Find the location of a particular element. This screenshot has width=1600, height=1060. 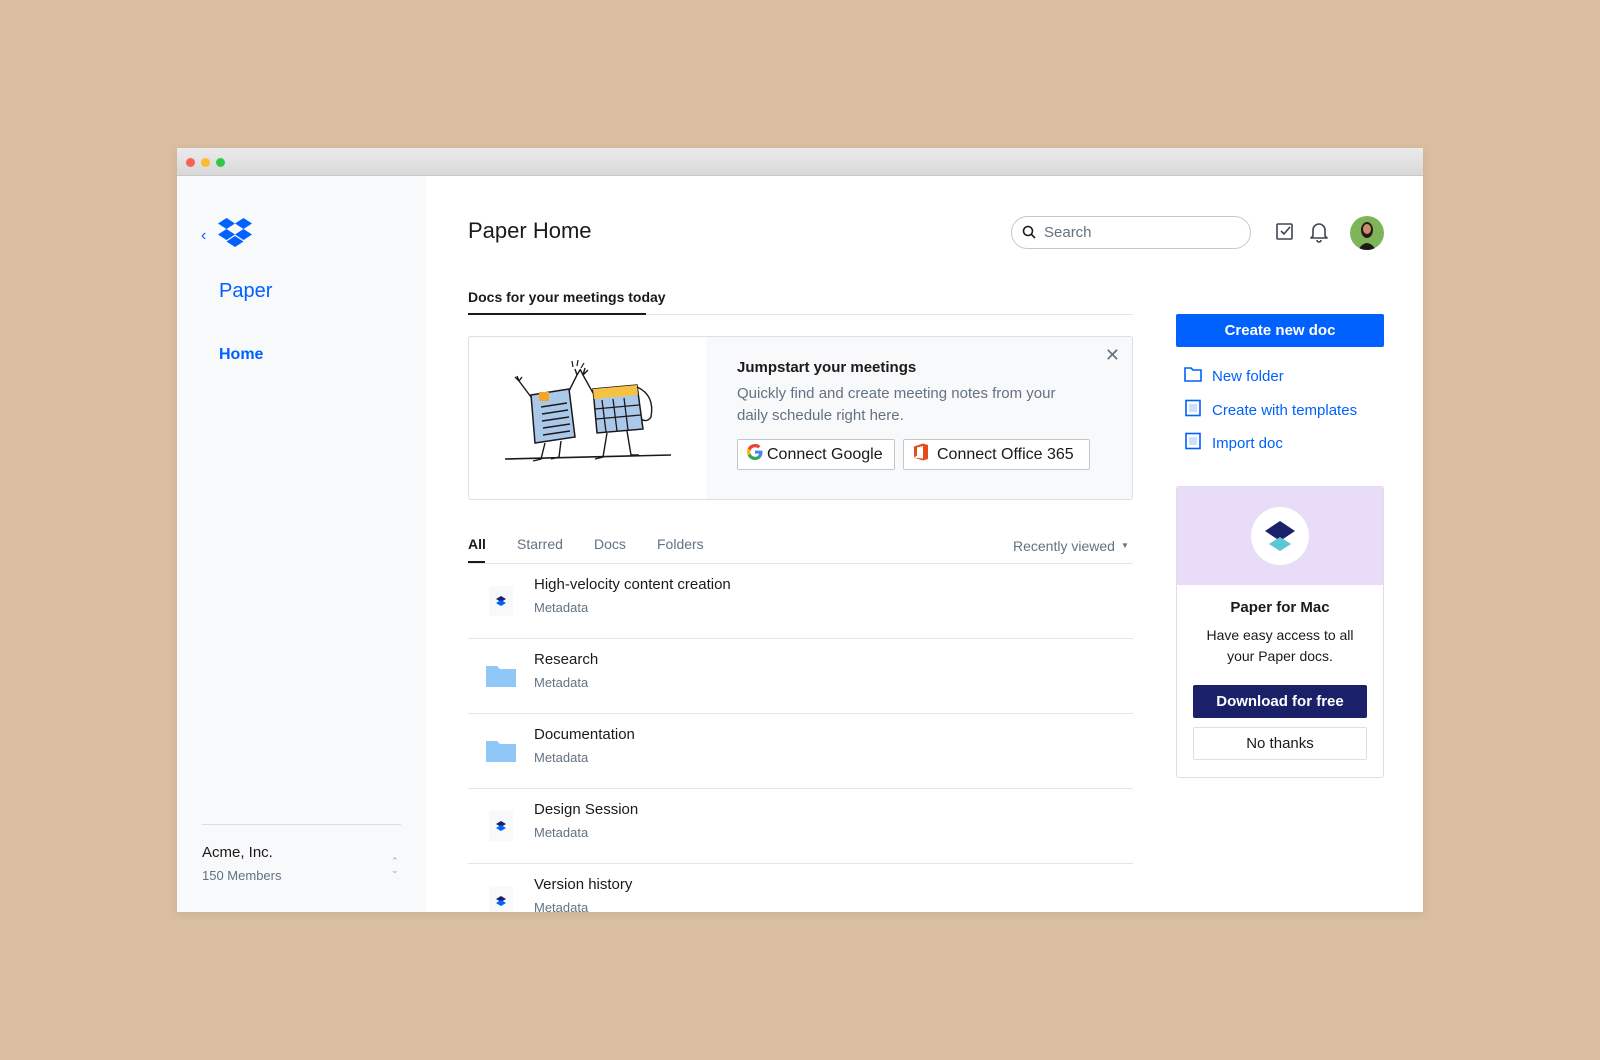

download-for-free-button: Download for free is located at coordinates (1280, 701).